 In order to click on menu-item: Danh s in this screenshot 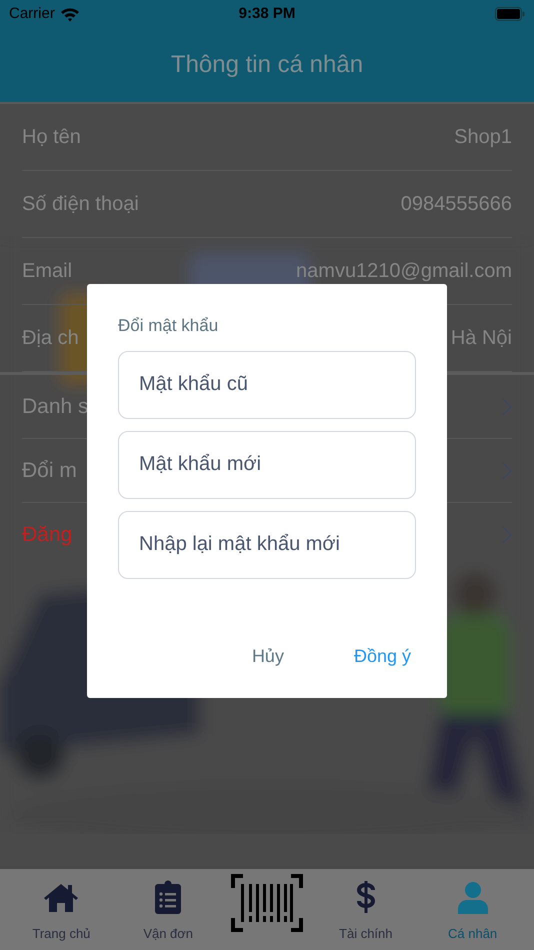, I will do `click(55, 406)`.